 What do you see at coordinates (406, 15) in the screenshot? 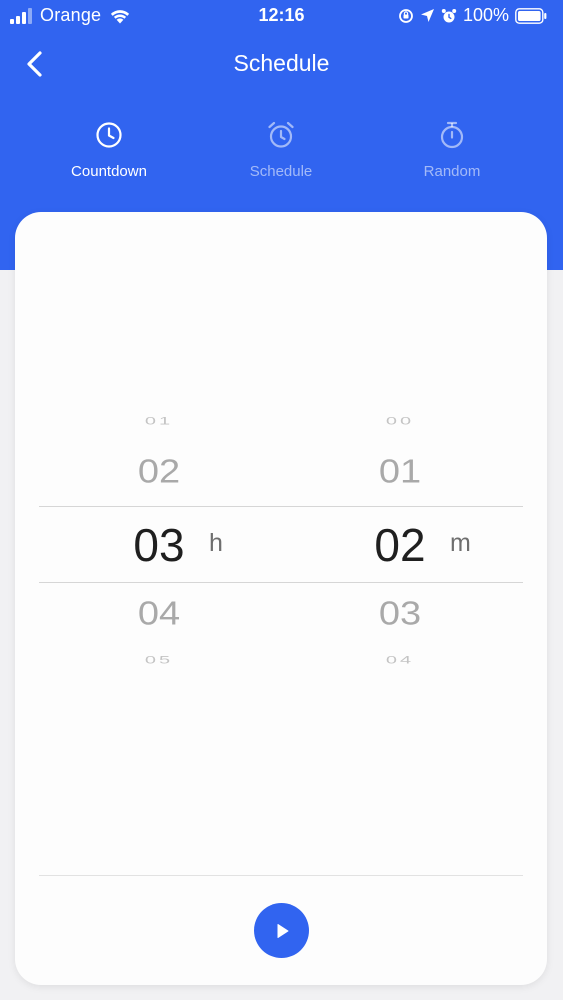
I see `rotation-lock-icon` at bounding box center [406, 15].